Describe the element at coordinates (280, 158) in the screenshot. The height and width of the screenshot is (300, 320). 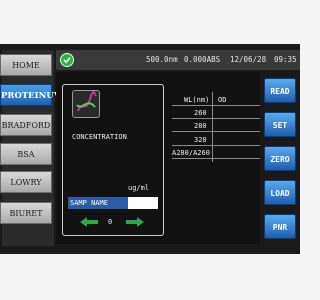
I see `zero-button: ZERO` at that location.